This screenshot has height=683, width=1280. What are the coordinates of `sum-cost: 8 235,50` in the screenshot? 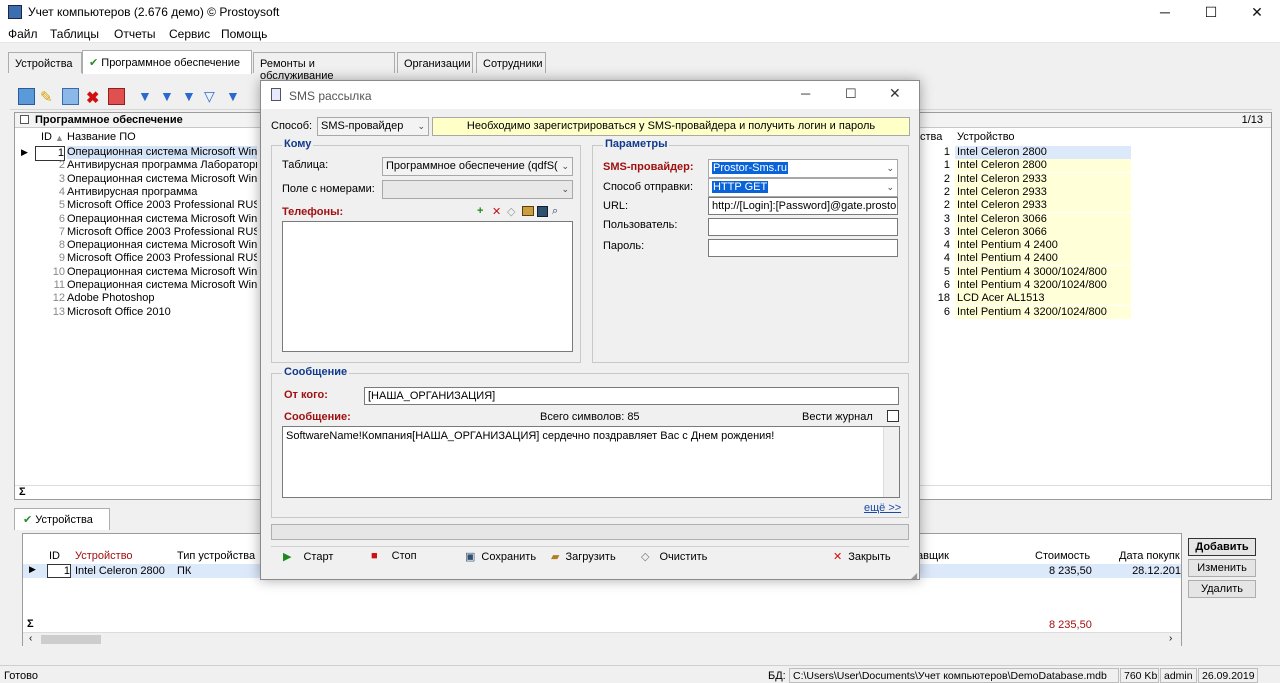 It's located at (1070, 625).